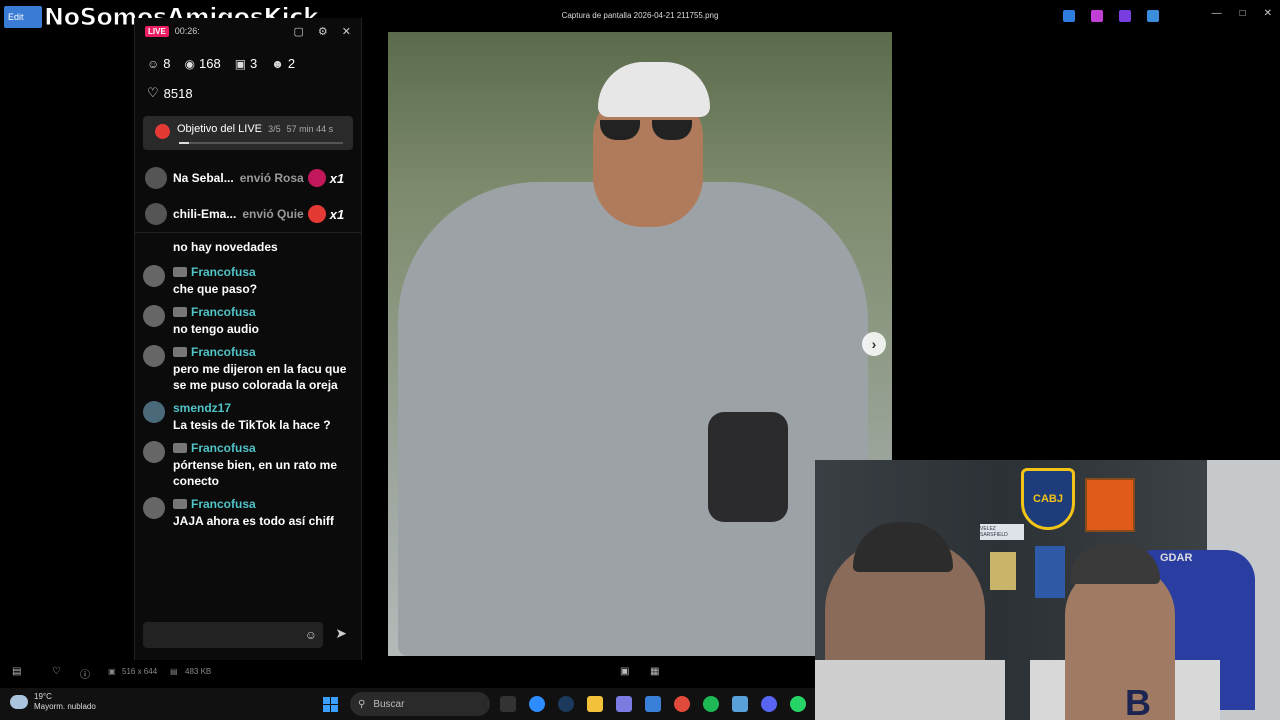 The width and height of the screenshot is (1280, 720). What do you see at coordinates (311, 635) in the screenshot?
I see `emoji-icon: ☺` at bounding box center [311, 635].